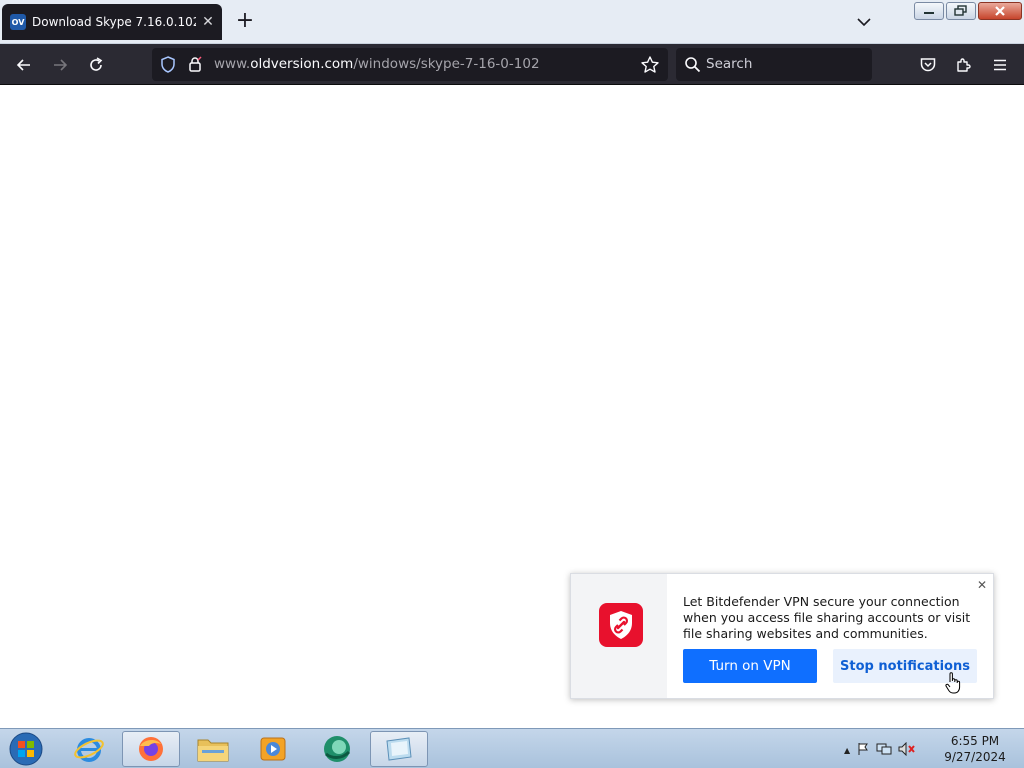 The height and width of the screenshot is (768, 1024). What do you see at coordinates (953, 683) in the screenshot?
I see `hand-cursor-icon` at bounding box center [953, 683].